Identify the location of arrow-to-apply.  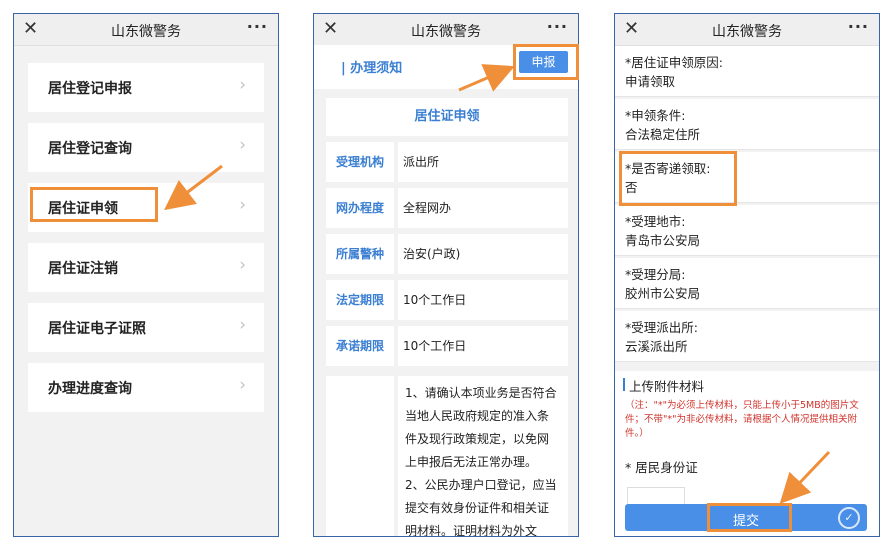
(486, 78).